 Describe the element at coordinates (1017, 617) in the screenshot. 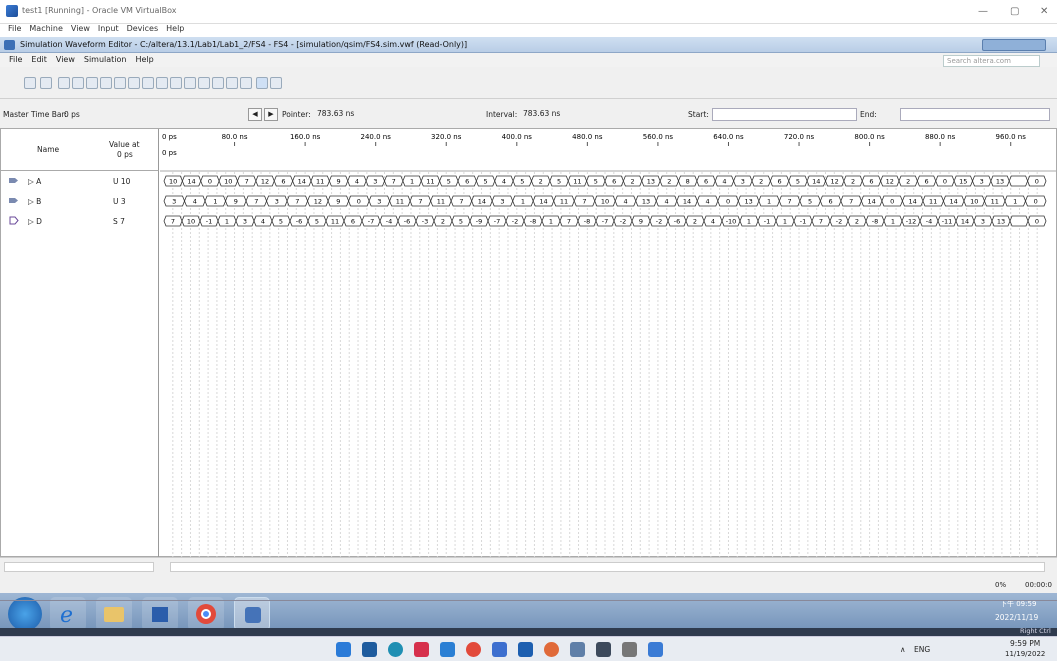

I see `guest-date: 2022/11/19` at that location.